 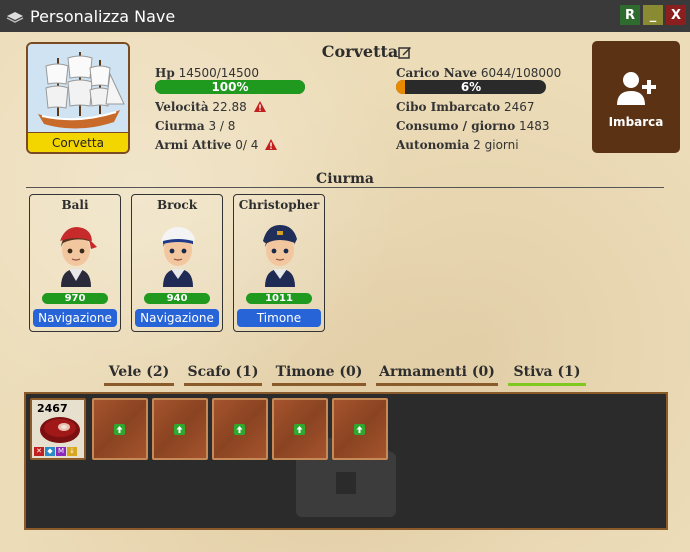 I want to click on crew-name: Christopher, so click(x=279, y=205).